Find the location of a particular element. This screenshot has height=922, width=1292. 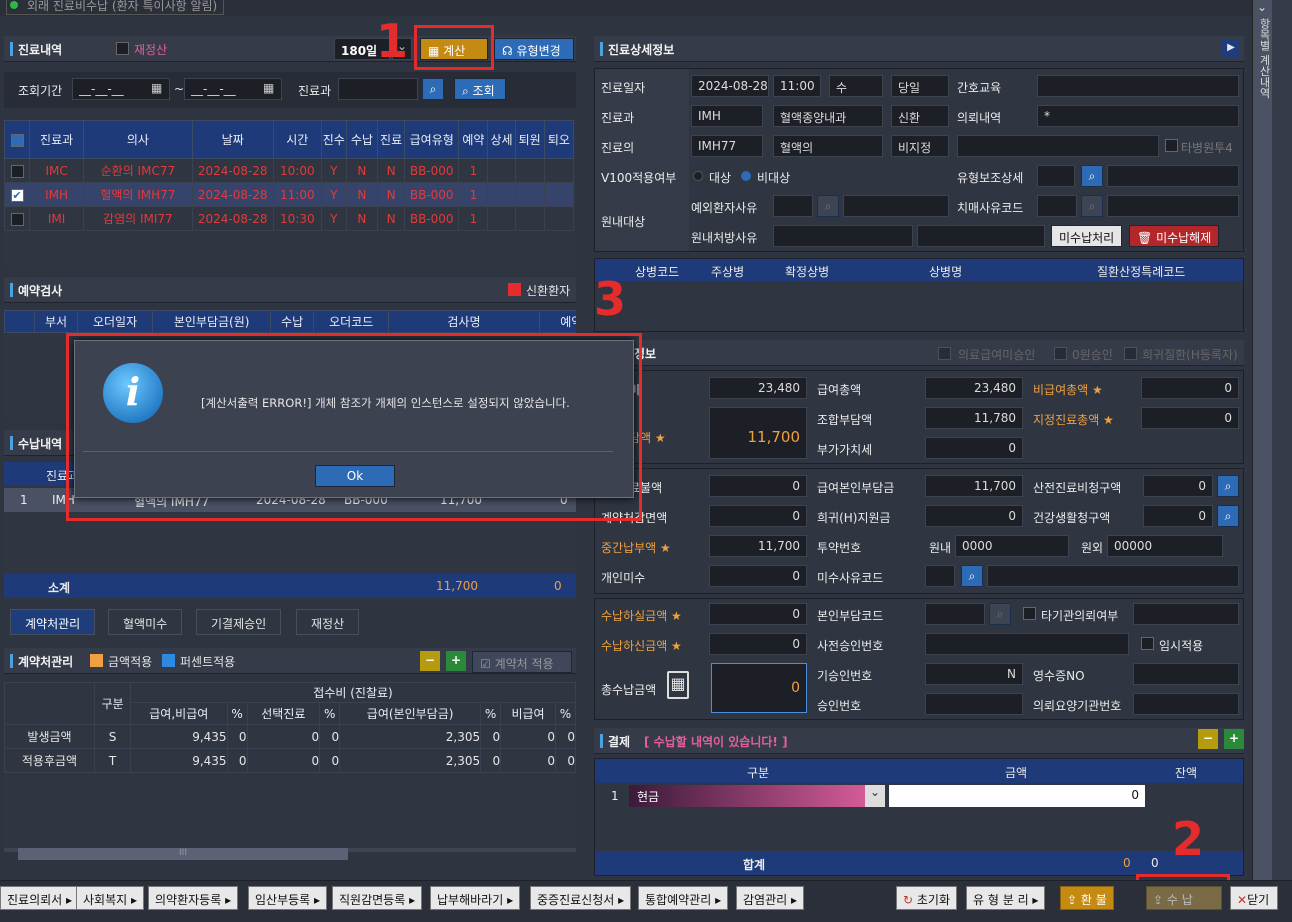

bottom-button: 의약환자등록 ▸ is located at coordinates (193, 898).